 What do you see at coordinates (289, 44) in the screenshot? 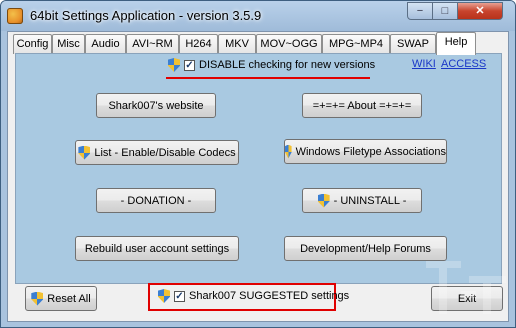
I see `tab-mov-ogg: MOV~OGG` at bounding box center [289, 44].